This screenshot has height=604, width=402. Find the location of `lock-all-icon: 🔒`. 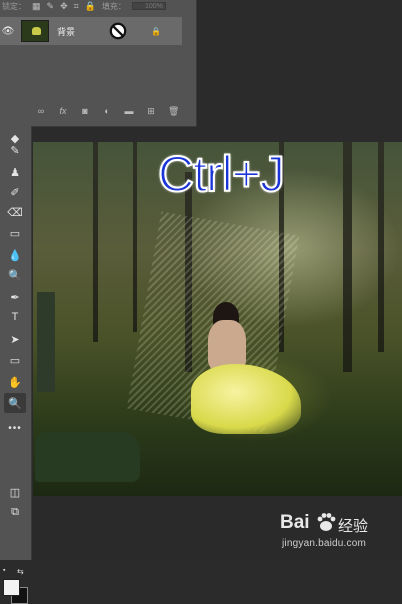

lock-all-icon: 🔒 is located at coordinates (90, 6).